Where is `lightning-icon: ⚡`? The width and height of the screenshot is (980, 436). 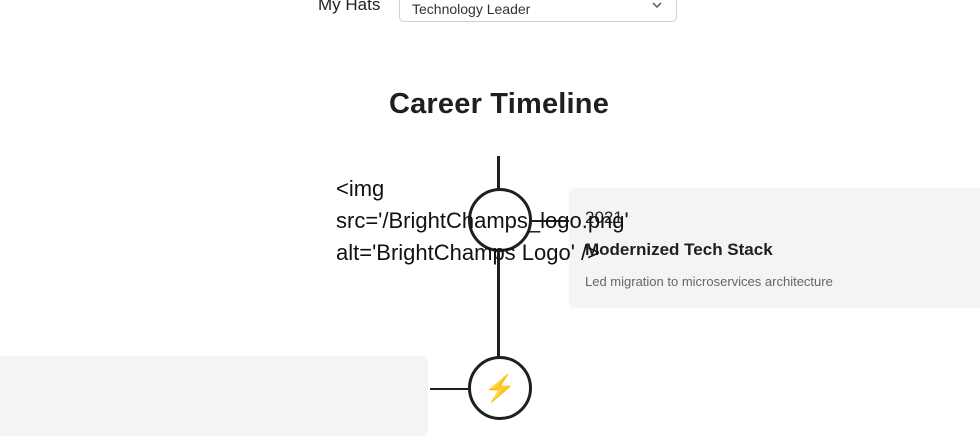
lightning-icon: ⚡ is located at coordinates (500, 388).